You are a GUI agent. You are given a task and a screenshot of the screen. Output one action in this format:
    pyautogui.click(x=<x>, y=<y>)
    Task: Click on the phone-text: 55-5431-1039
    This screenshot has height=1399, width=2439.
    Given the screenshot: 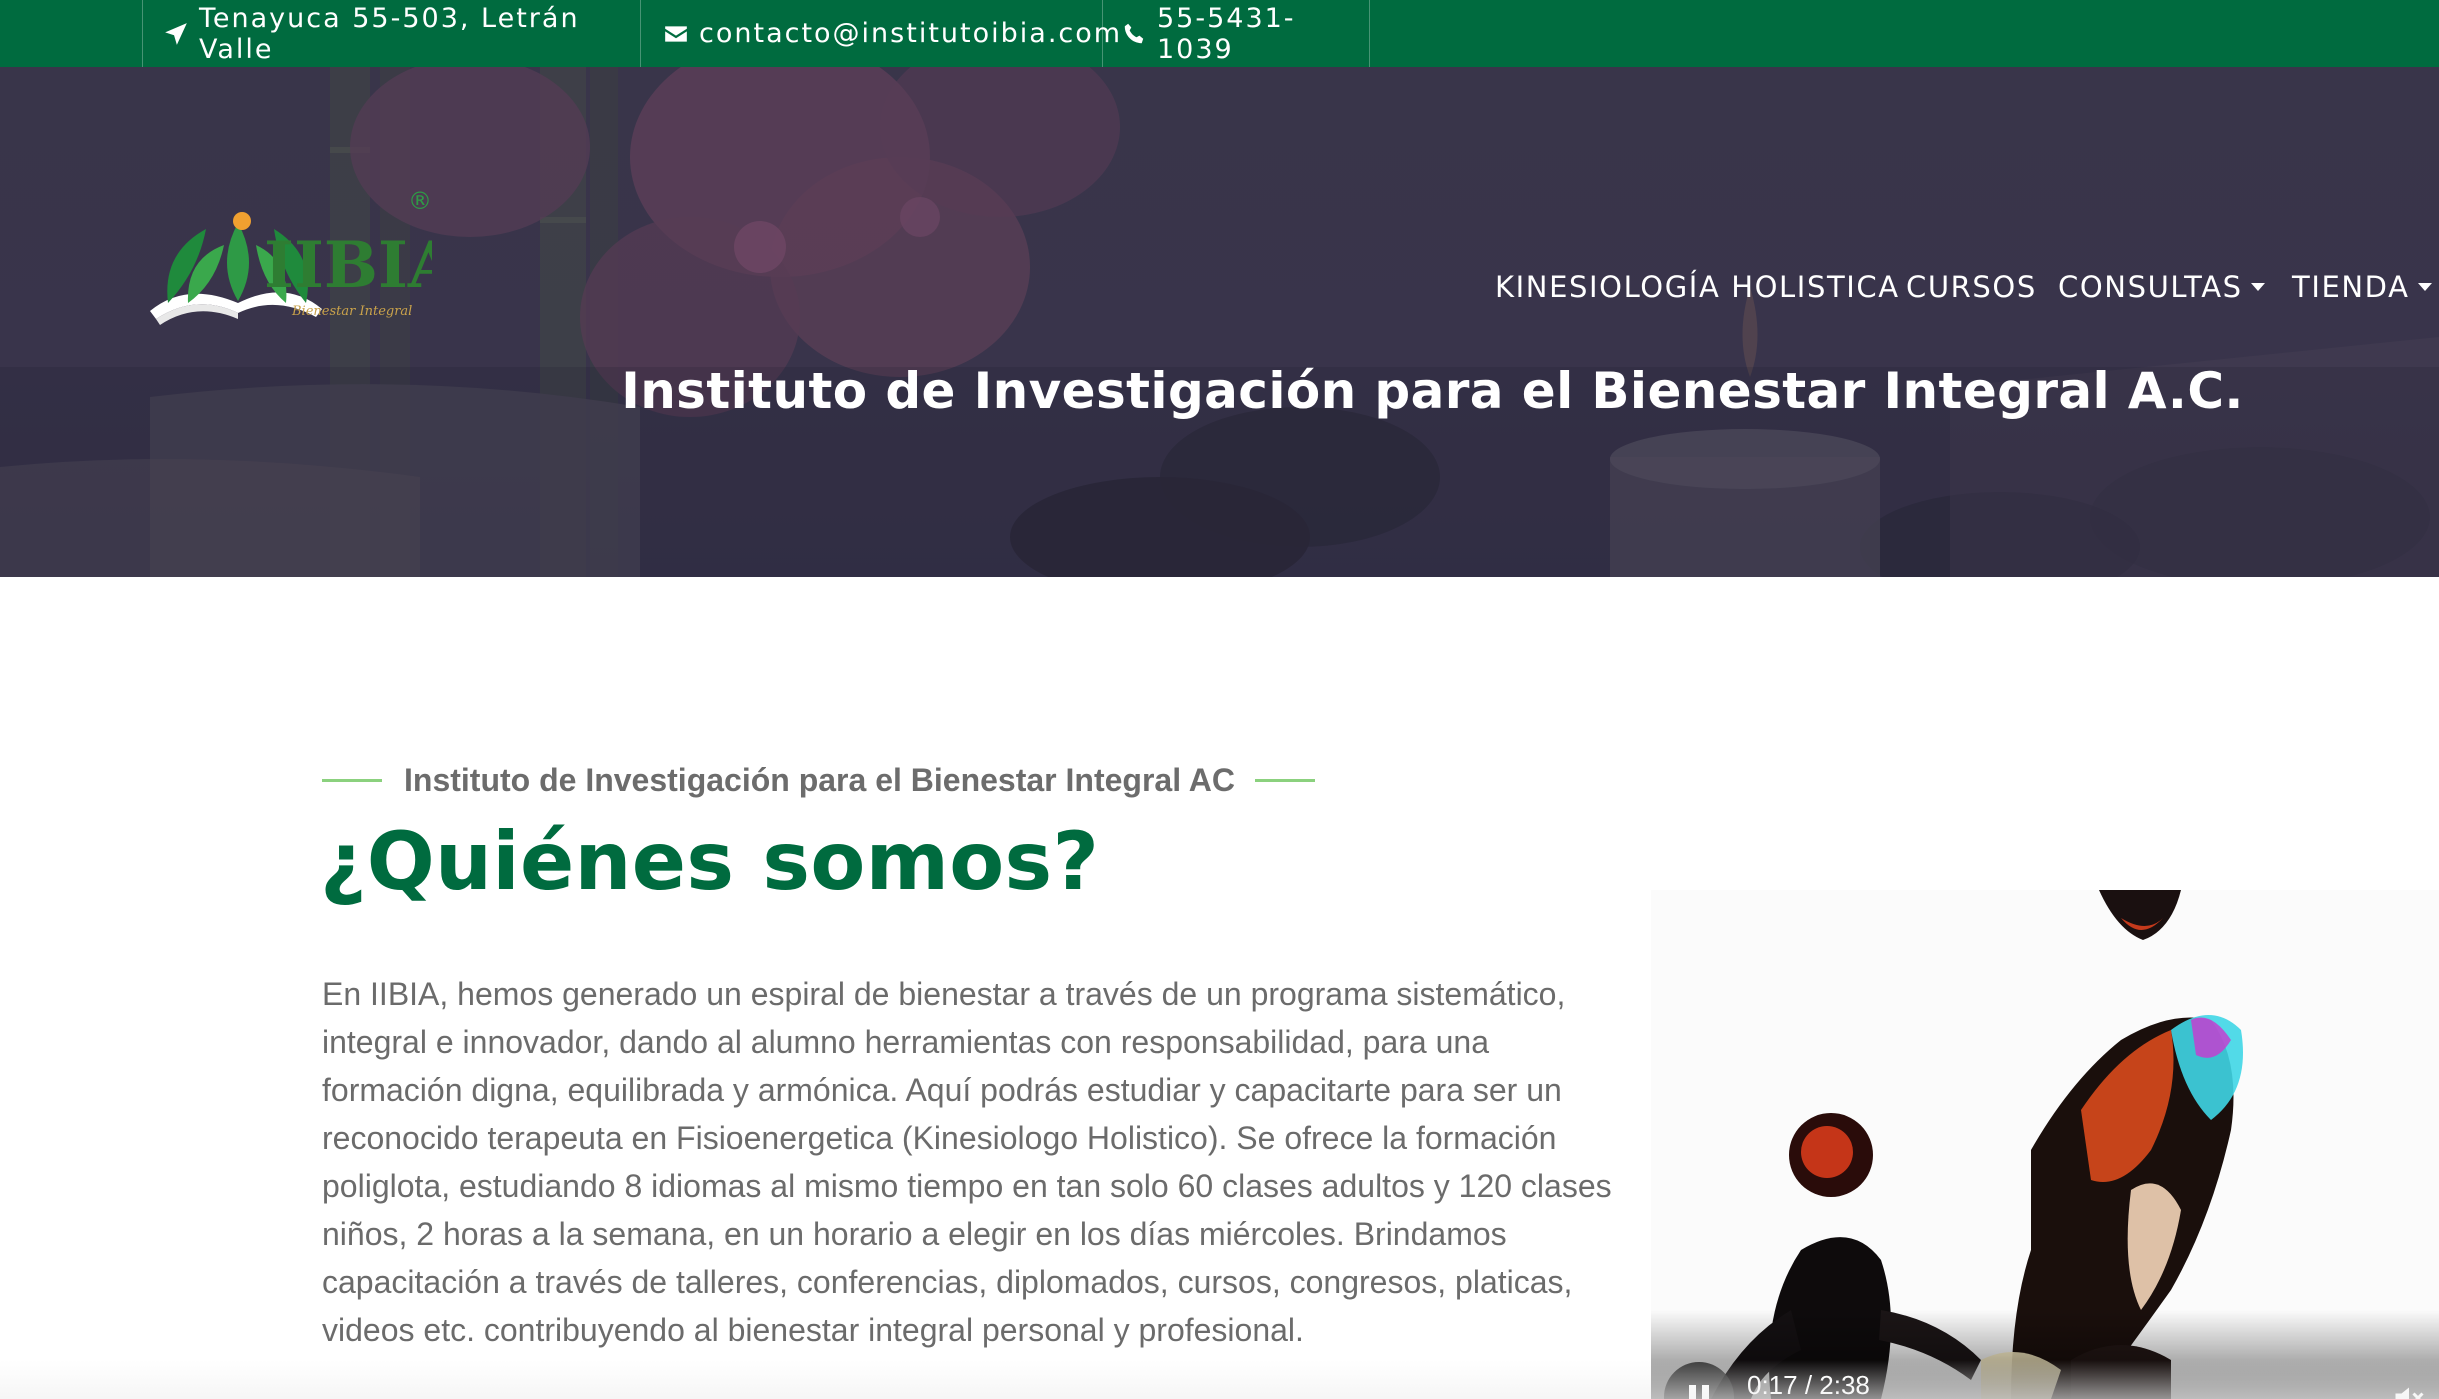 What is the action you would take?
    pyautogui.click(x=1226, y=33)
    